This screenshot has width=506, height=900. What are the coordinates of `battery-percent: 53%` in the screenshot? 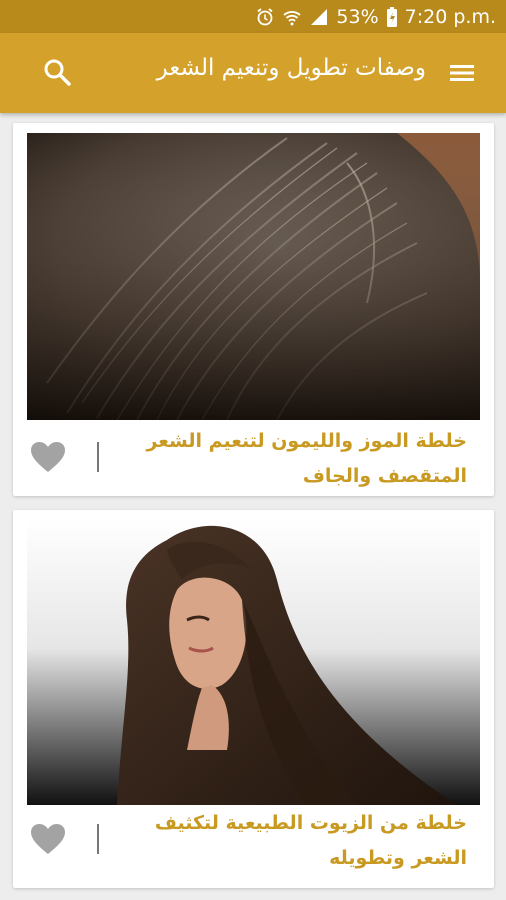 It's located at (357, 16).